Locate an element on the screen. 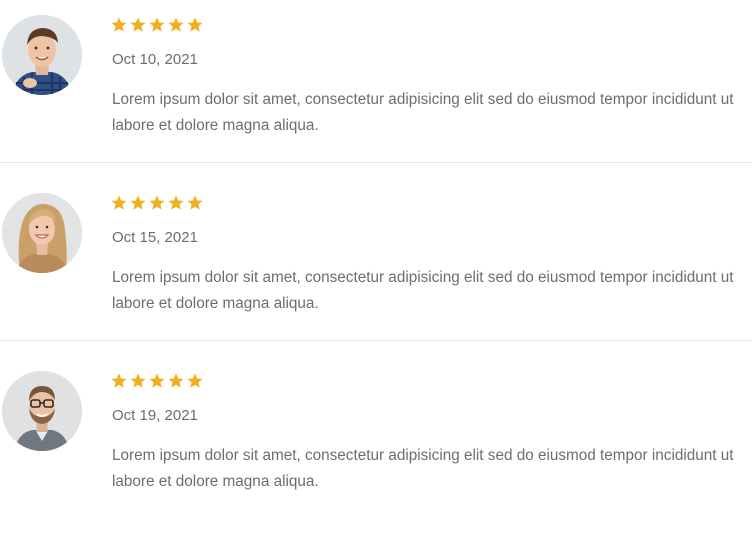  review-date: Oct 10, 2021 is located at coordinates (155, 59).